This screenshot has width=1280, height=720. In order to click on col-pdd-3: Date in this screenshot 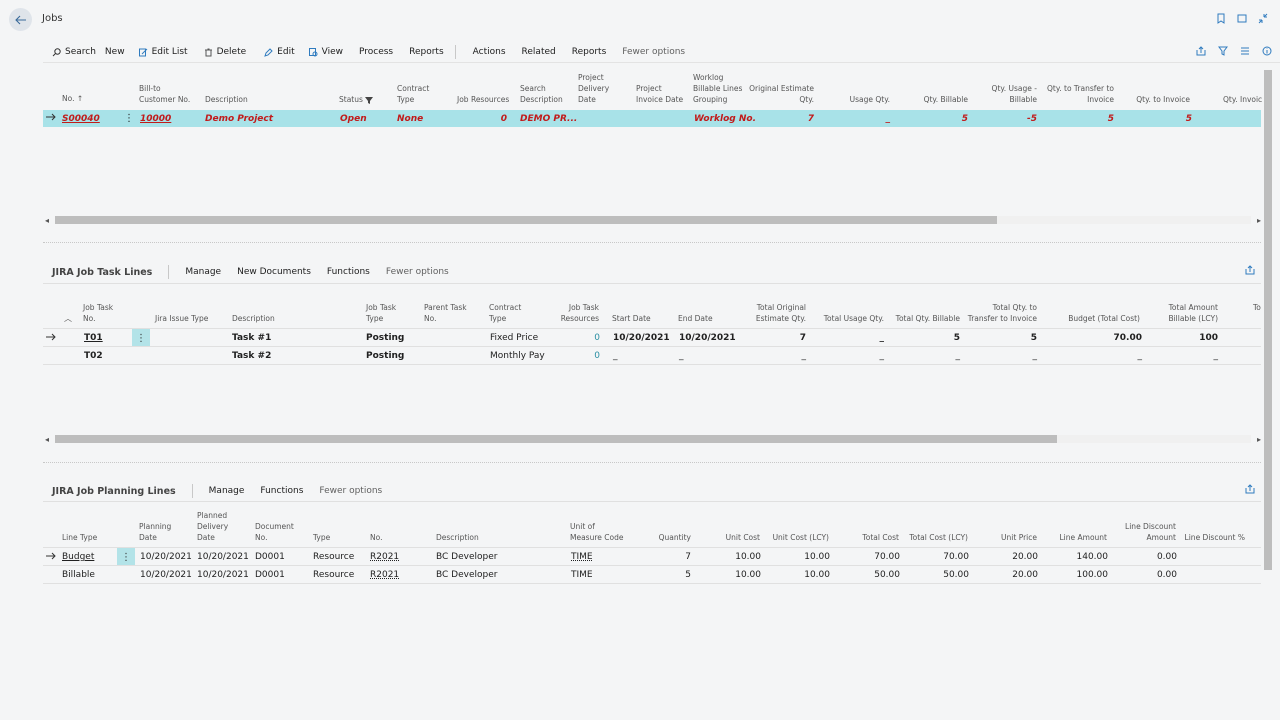, I will do `click(587, 100)`.